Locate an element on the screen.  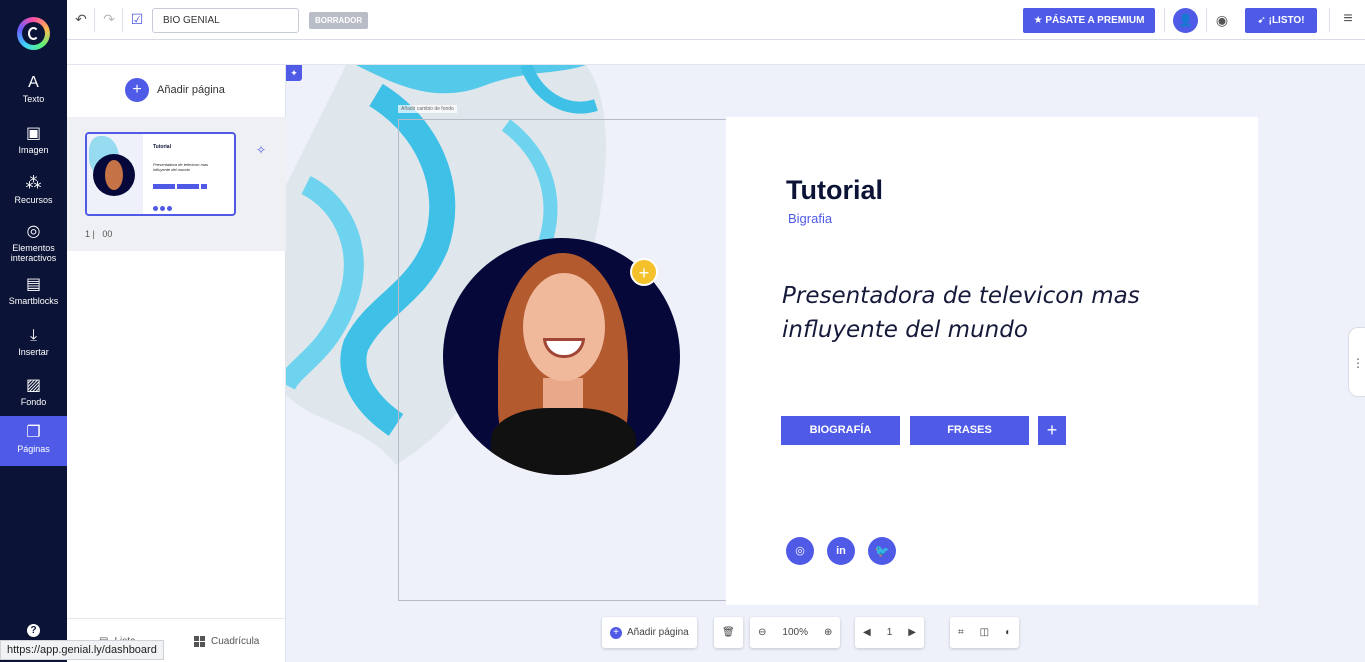
view-tools-toolbar: ⌗ ◫ ◐ is located at coordinates (985, 632).